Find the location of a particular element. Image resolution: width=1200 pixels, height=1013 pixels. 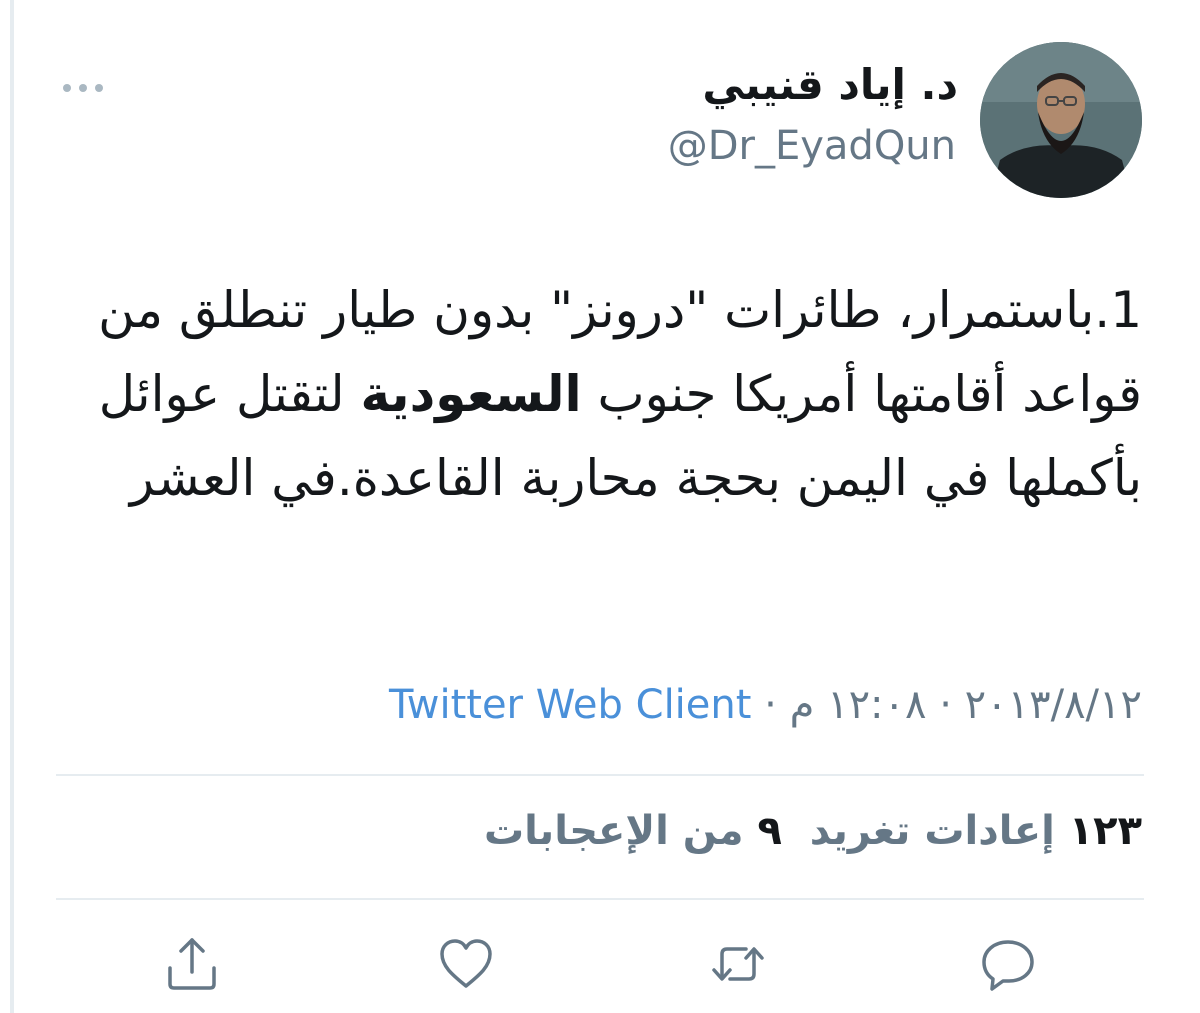

tweet-time: ١٢:٠٨ م is located at coordinates (858, 705).